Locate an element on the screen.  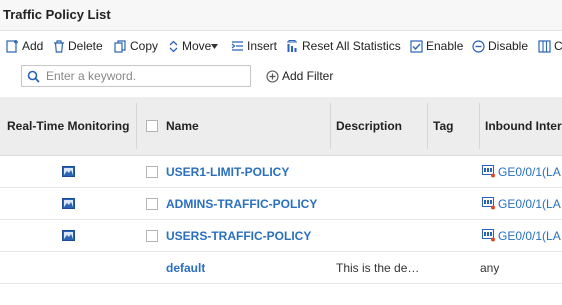
add-button: Add is located at coordinates (24, 46).